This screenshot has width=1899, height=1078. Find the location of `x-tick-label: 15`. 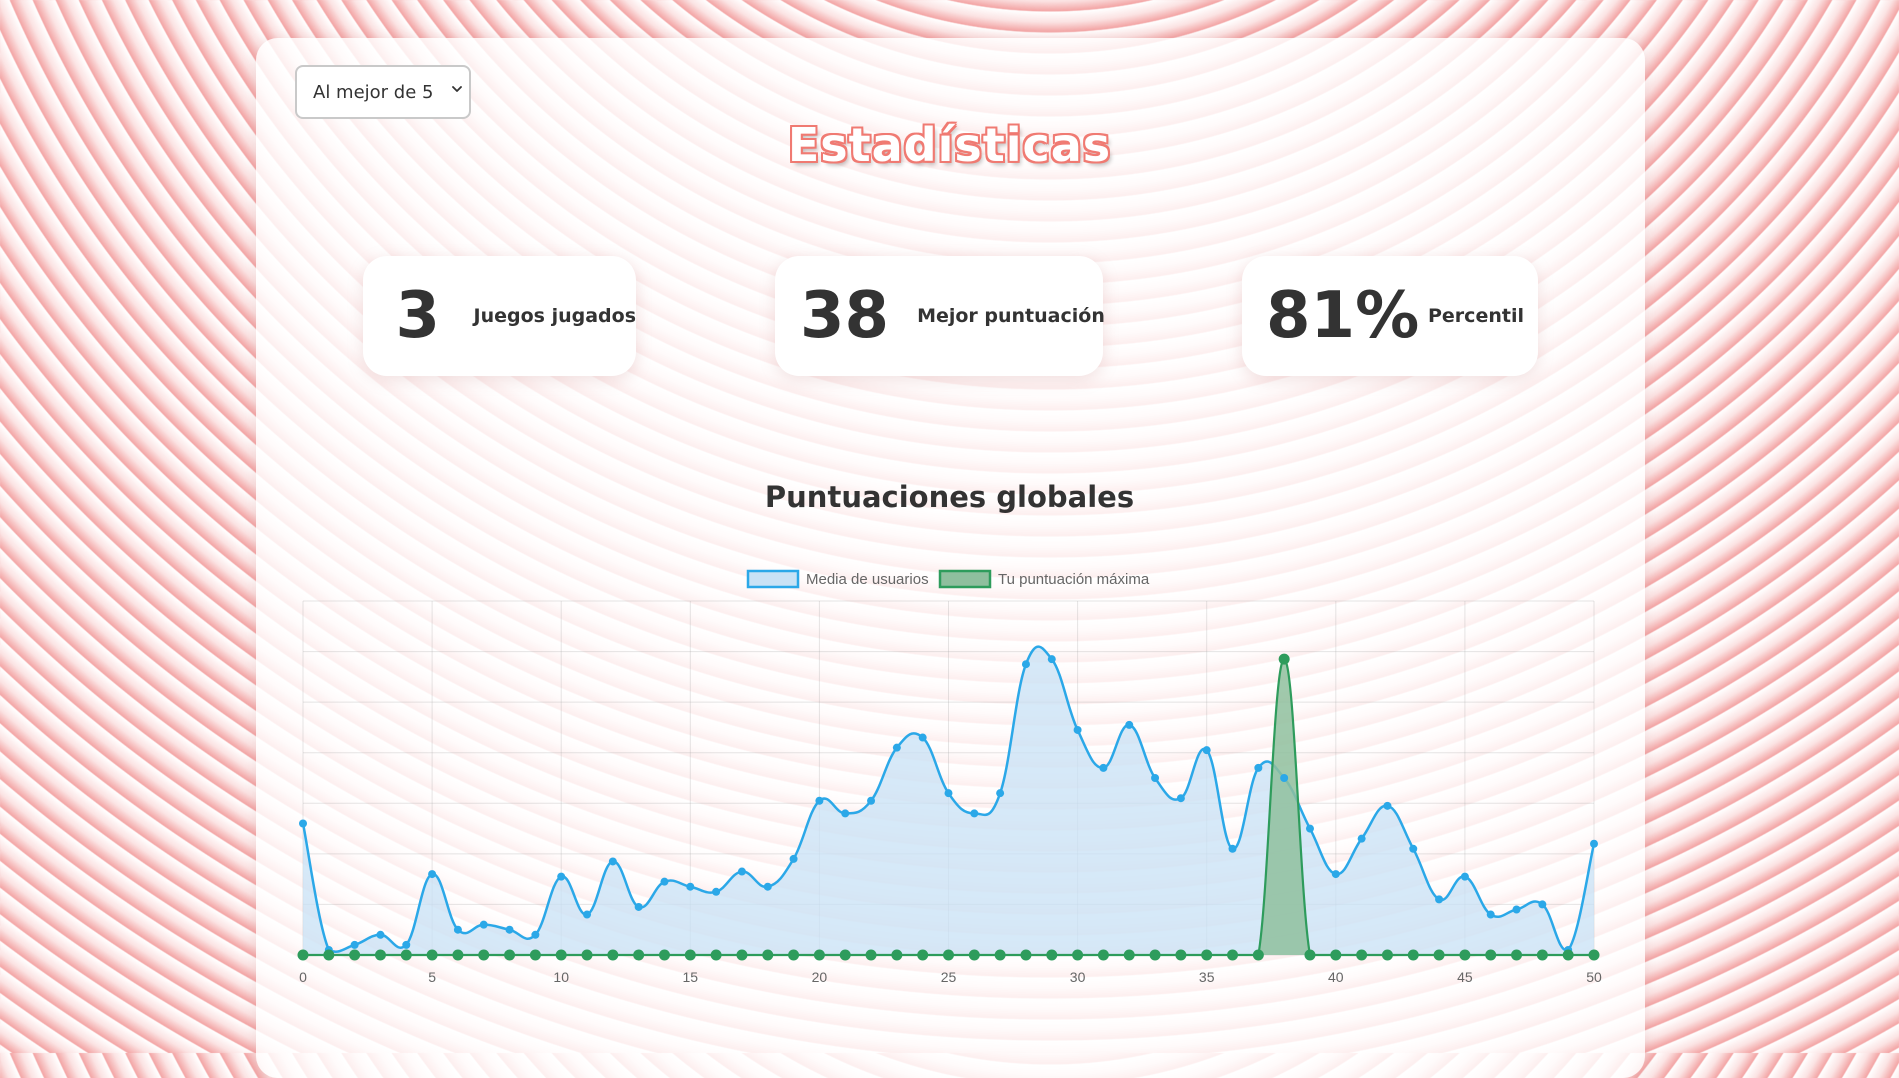

x-tick-label: 15 is located at coordinates (691, 977).